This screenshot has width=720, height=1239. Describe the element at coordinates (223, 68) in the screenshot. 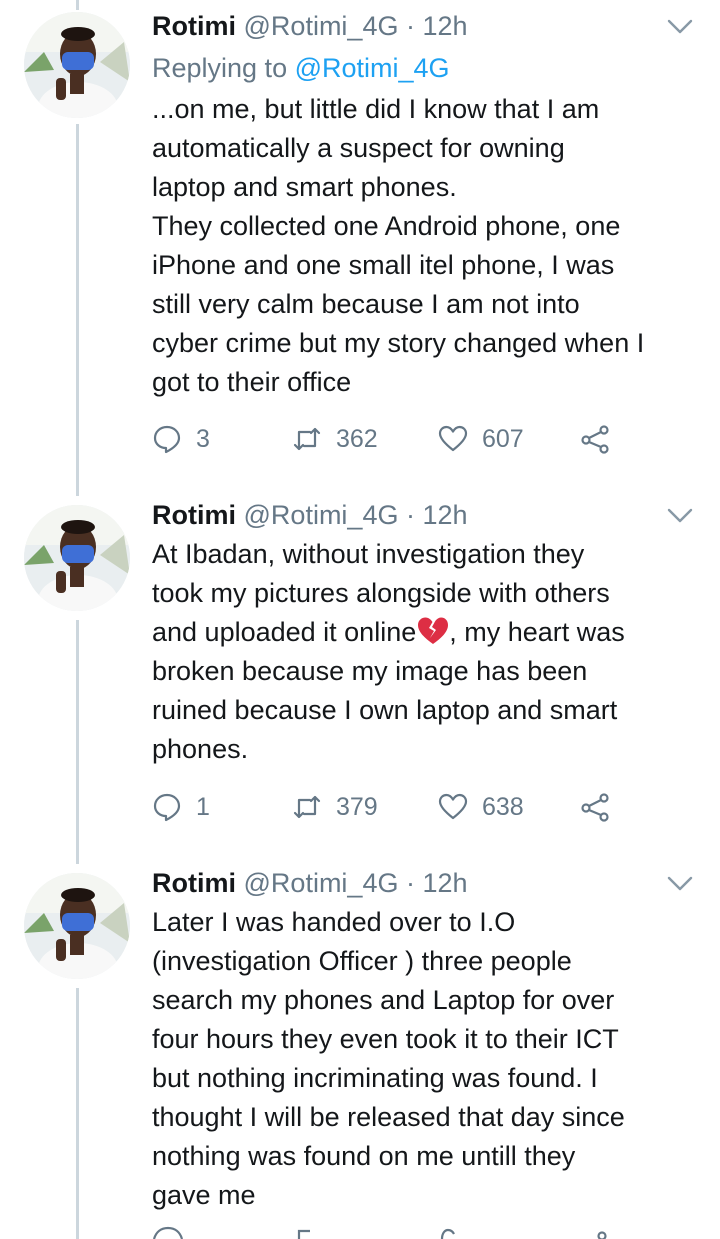

I see `replying-prefix: Replying to` at that location.